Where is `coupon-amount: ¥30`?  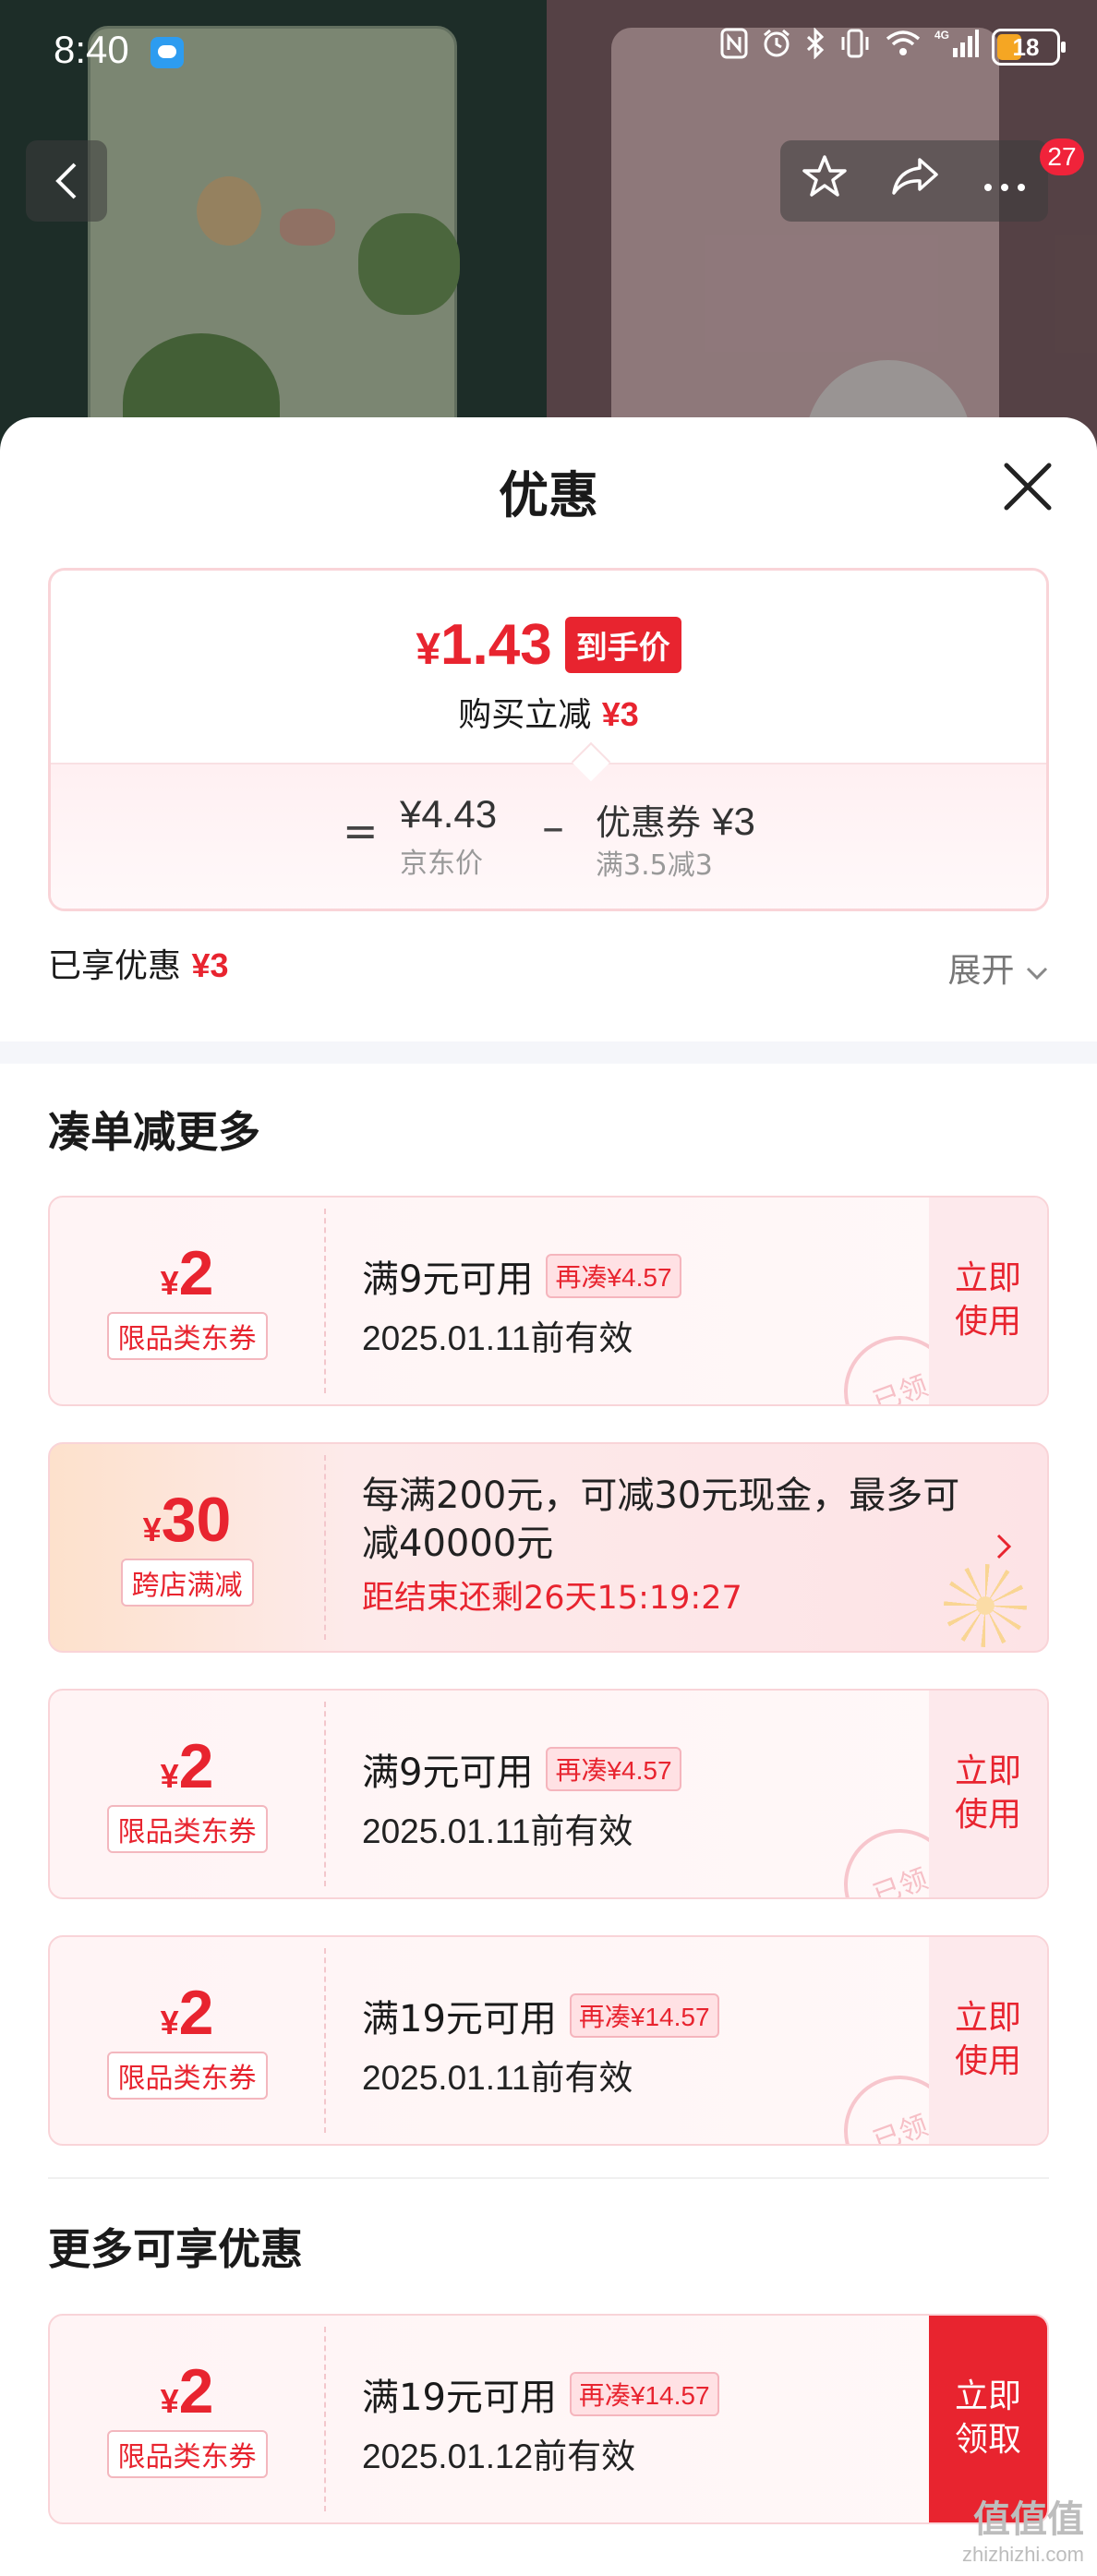 coupon-amount: ¥30 is located at coordinates (188, 1519).